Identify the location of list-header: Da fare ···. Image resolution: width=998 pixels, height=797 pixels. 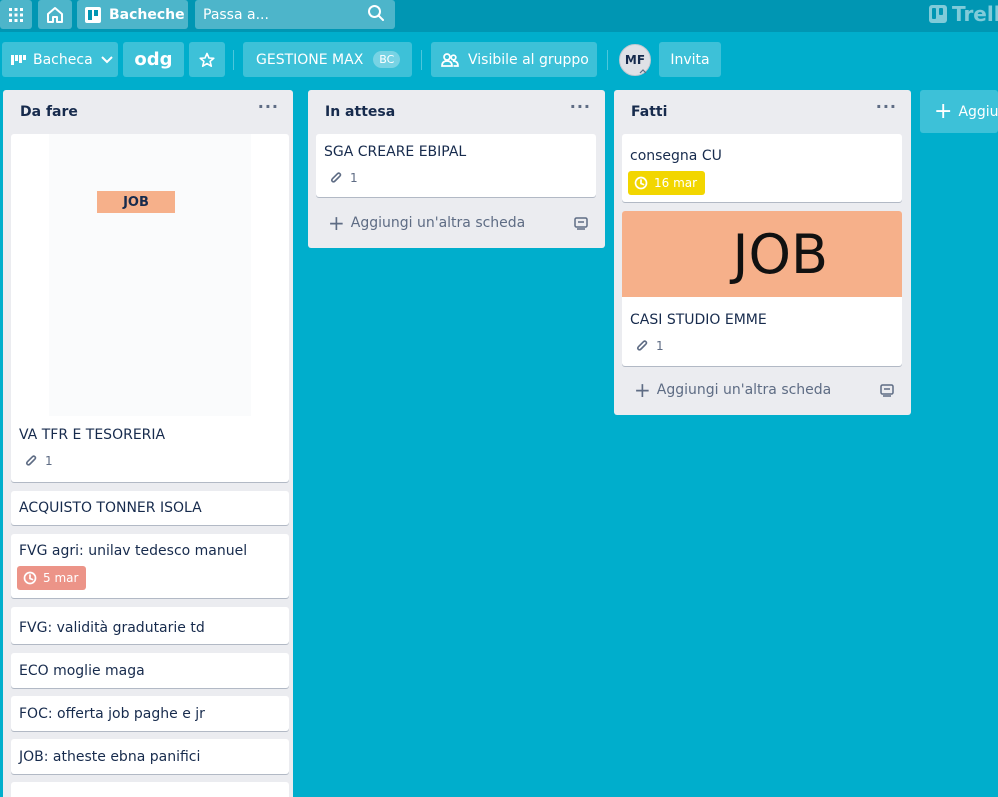
(148, 112).